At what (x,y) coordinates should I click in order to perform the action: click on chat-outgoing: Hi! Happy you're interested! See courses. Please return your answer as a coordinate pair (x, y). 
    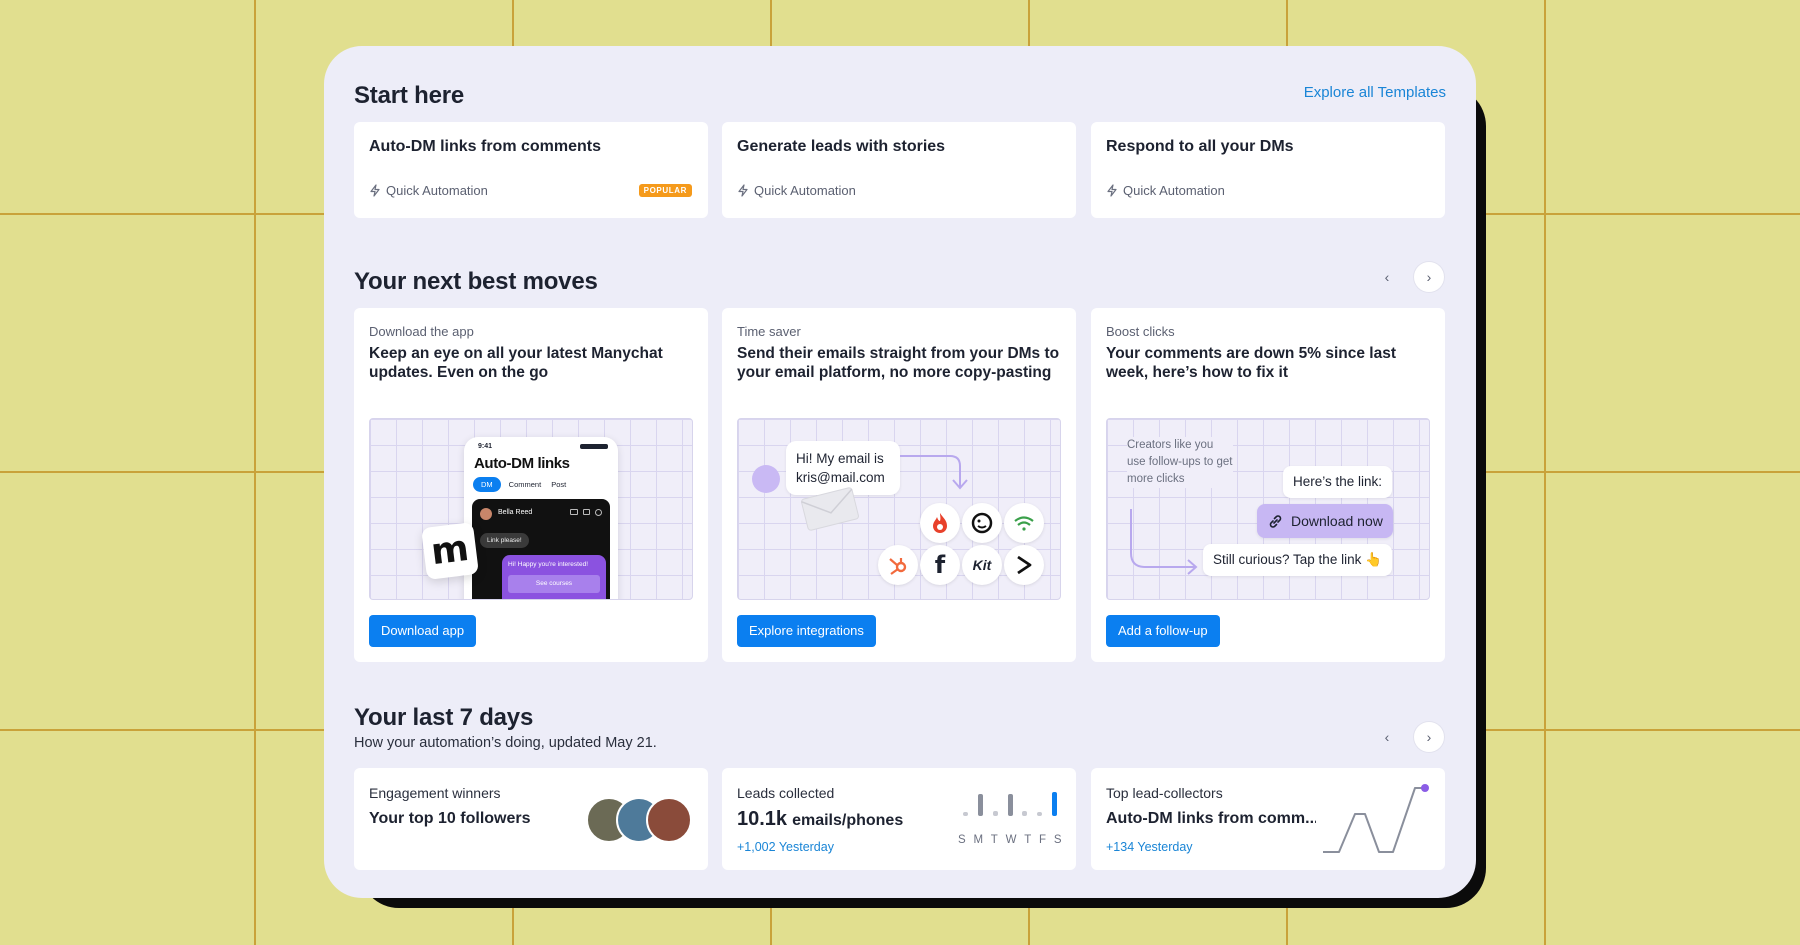
    Looking at the image, I should click on (554, 577).